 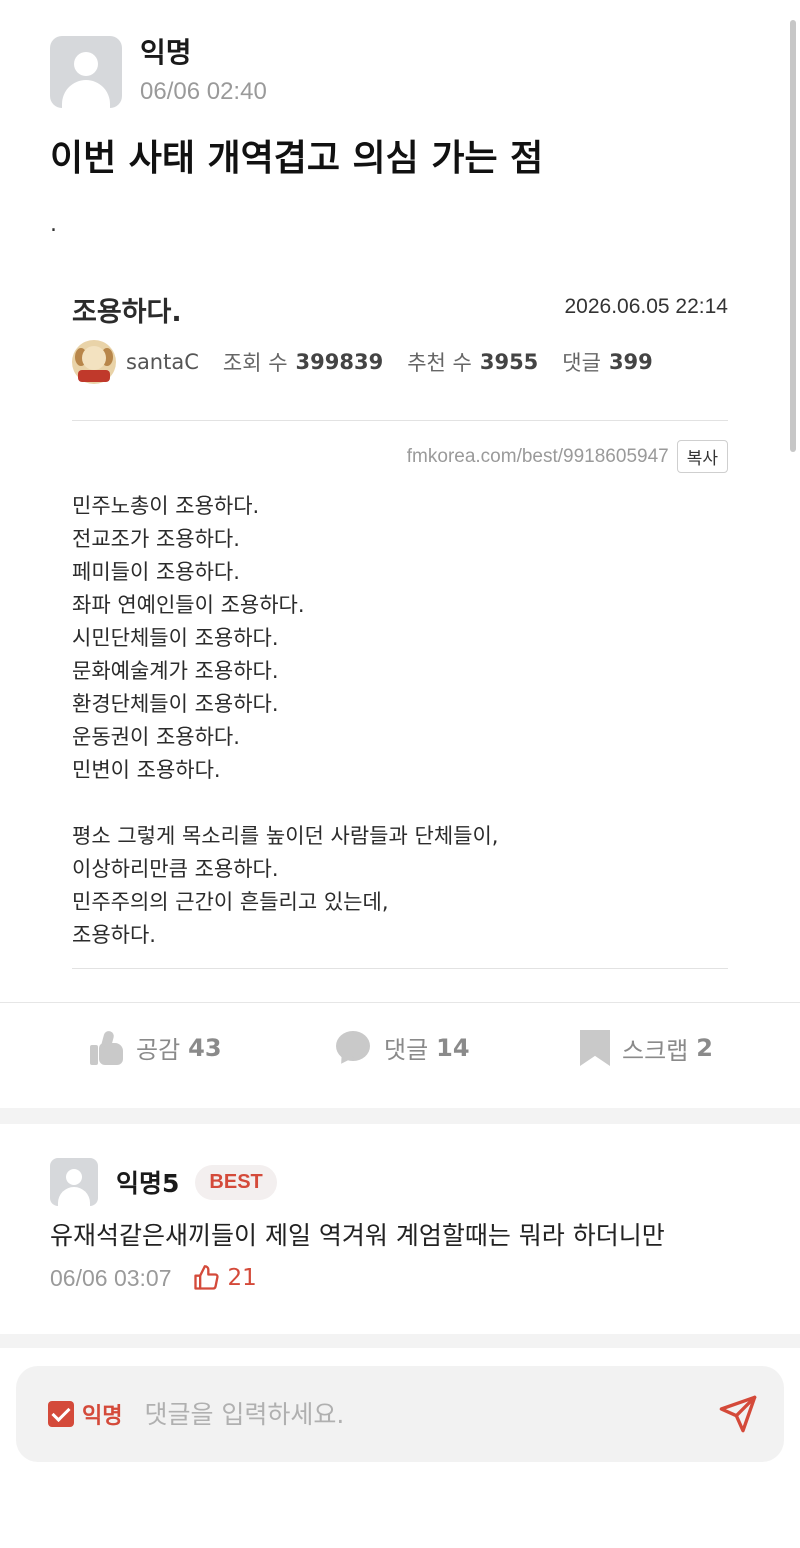 I want to click on scrollbar, so click(x=793, y=236).